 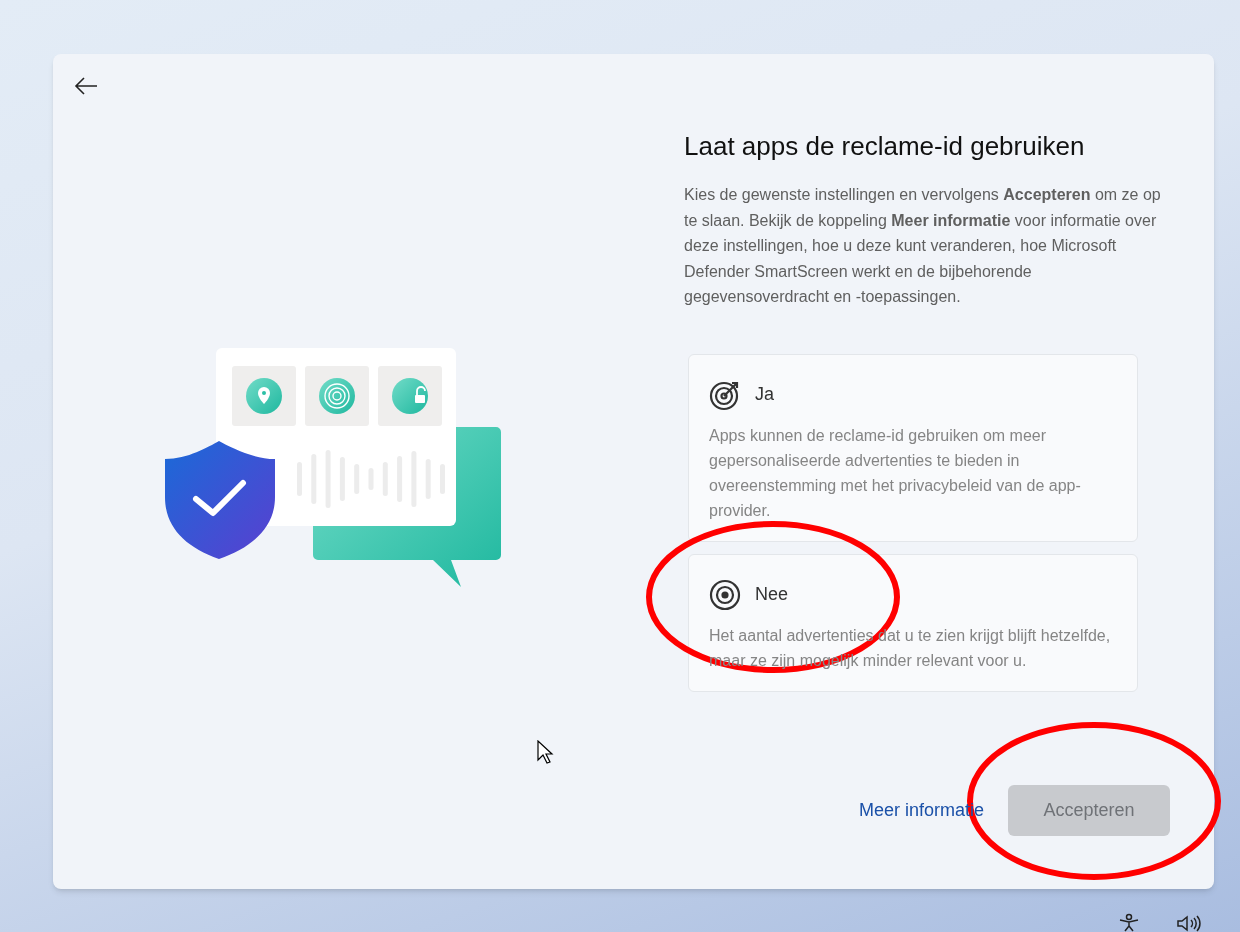 I want to click on description-text: Kies de gewenste instellingen en vervolgens Accepteren om ze op te slaan. Bekijk de koppeling Meer informatie voor informatie over deze instellingen, hoe u deze kunt veranderen, hoe Microsoft Defender SmartScreen werkt en de bijbehorende gegevensoverdracht en -toepassingen., so click(x=923, y=246).